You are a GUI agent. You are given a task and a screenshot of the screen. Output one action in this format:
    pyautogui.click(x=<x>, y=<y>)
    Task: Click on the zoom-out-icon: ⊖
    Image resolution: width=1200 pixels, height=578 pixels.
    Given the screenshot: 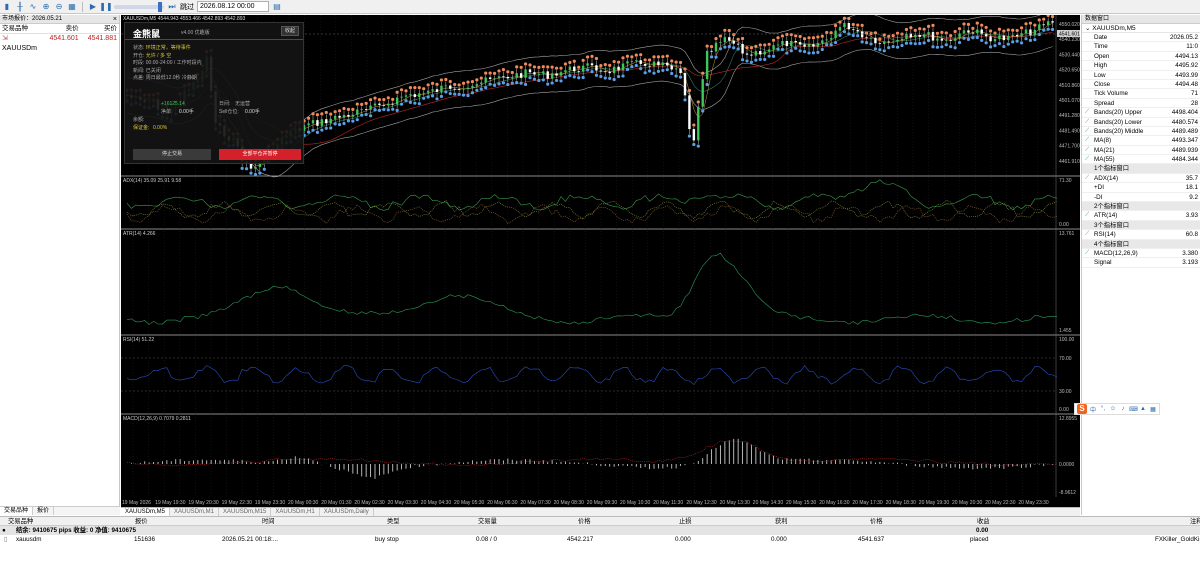 What is the action you would take?
    pyautogui.click(x=59, y=7)
    